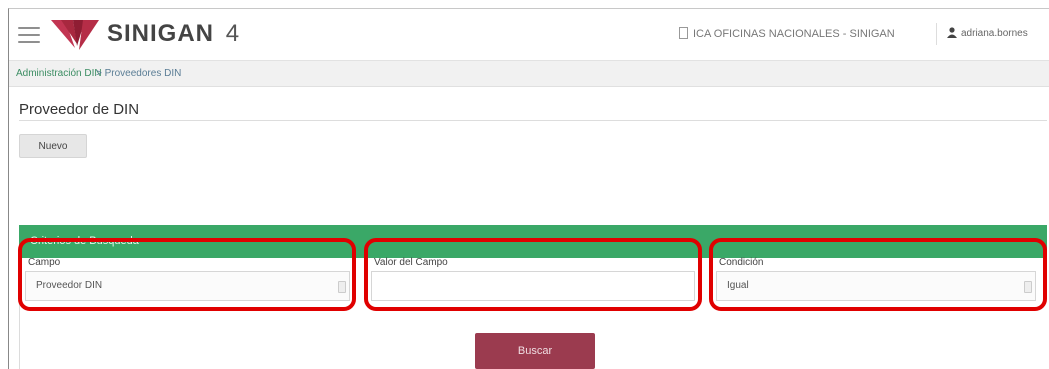 The image size is (1049, 369). Describe the element at coordinates (53, 146) in the screenshot. I see `new-button: Nuevo` at that location.